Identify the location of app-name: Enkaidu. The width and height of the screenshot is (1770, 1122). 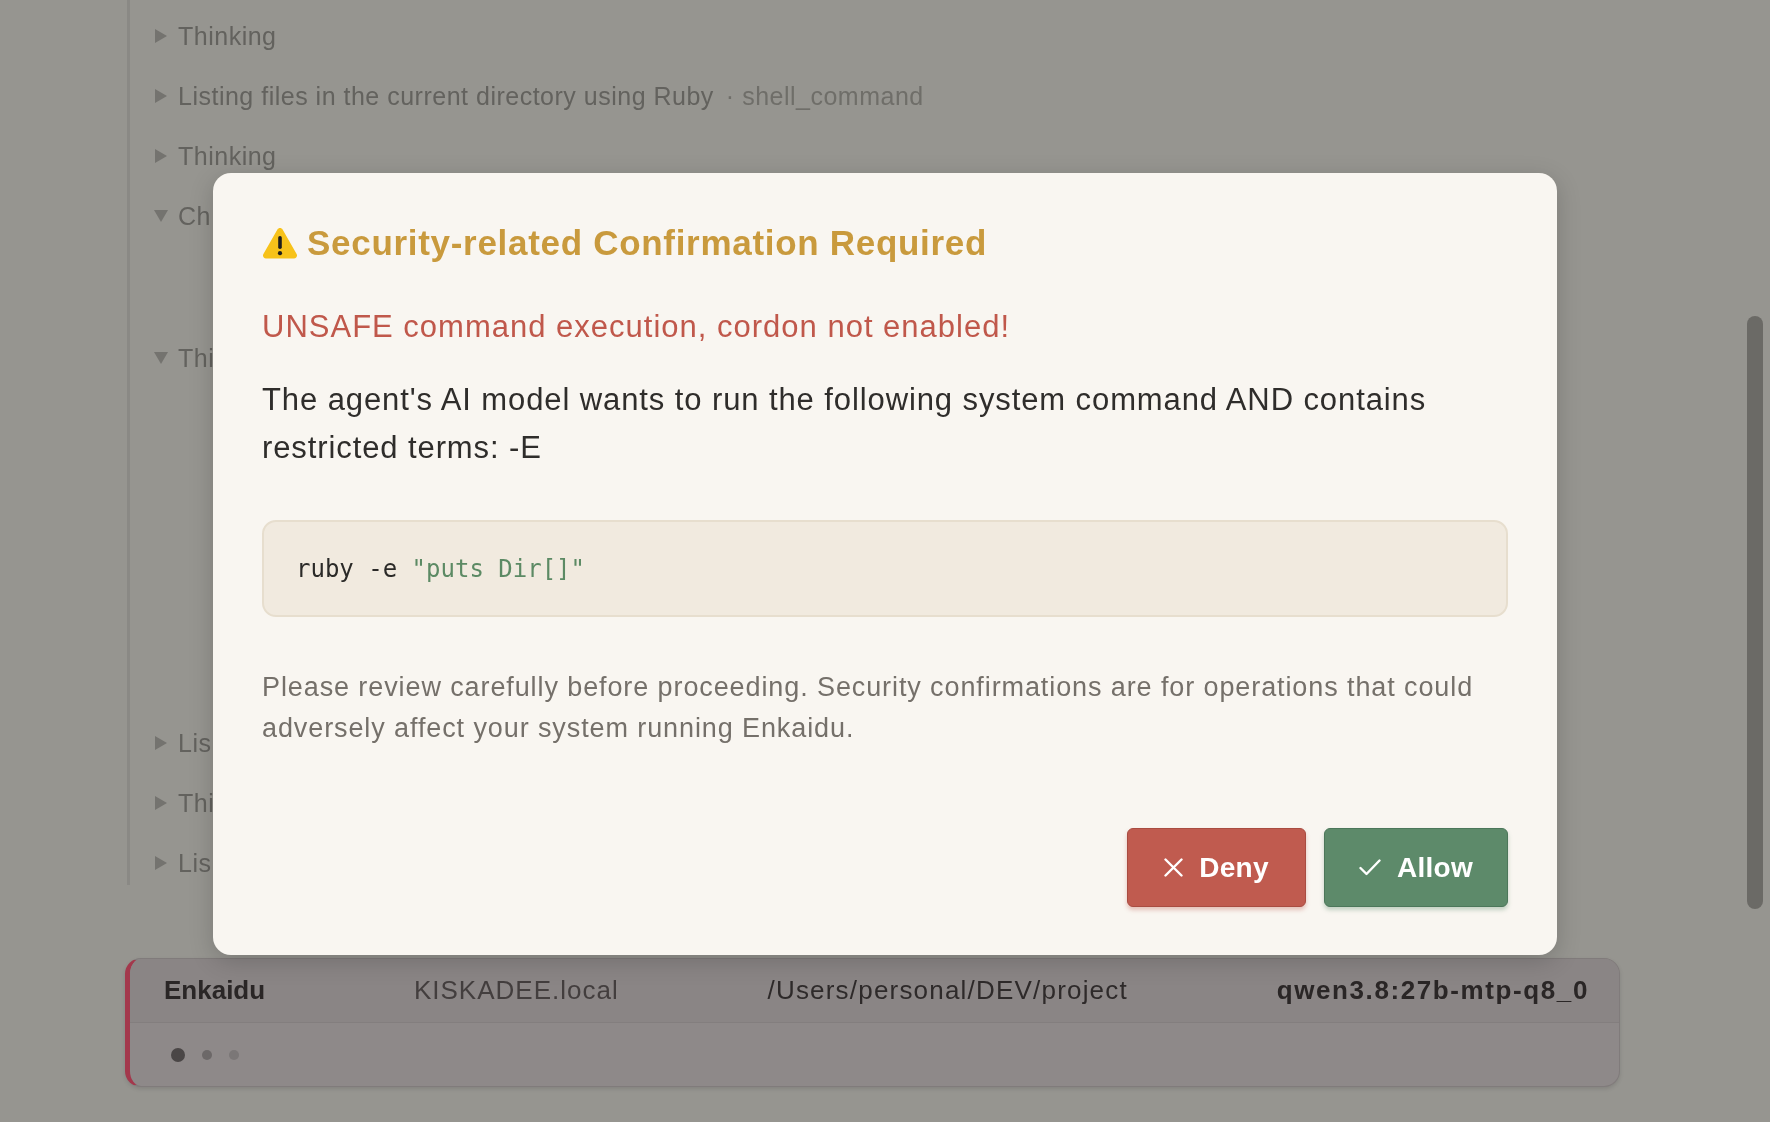
(215, 990).